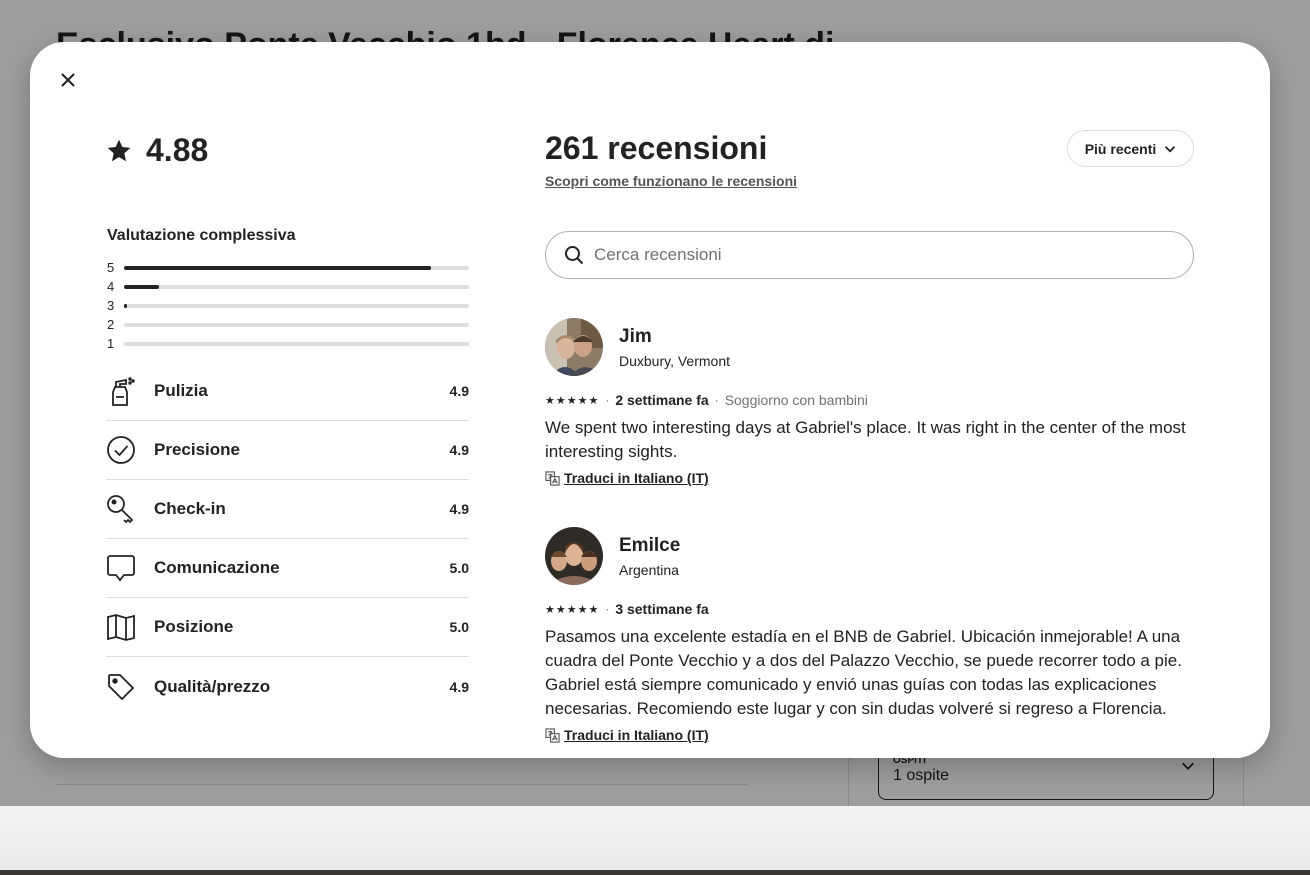 This screenshot has width=1310, height=875. I want to click on close-button, so click(68, 80).